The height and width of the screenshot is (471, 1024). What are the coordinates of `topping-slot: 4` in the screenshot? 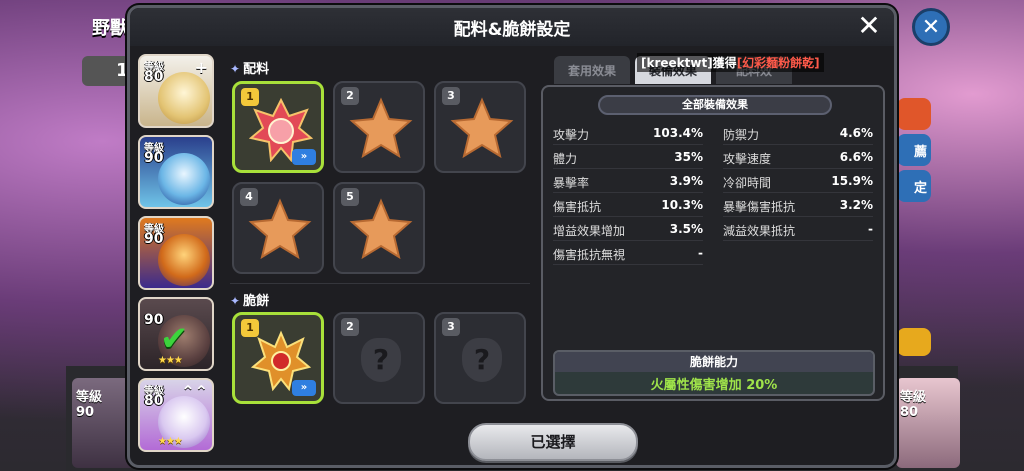 It's located at (278, 228).